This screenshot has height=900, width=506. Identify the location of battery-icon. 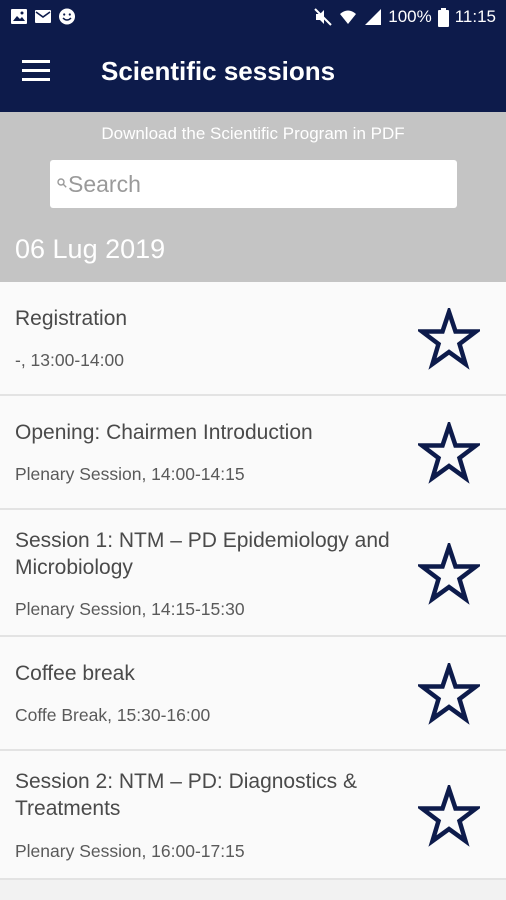
(443, 17).